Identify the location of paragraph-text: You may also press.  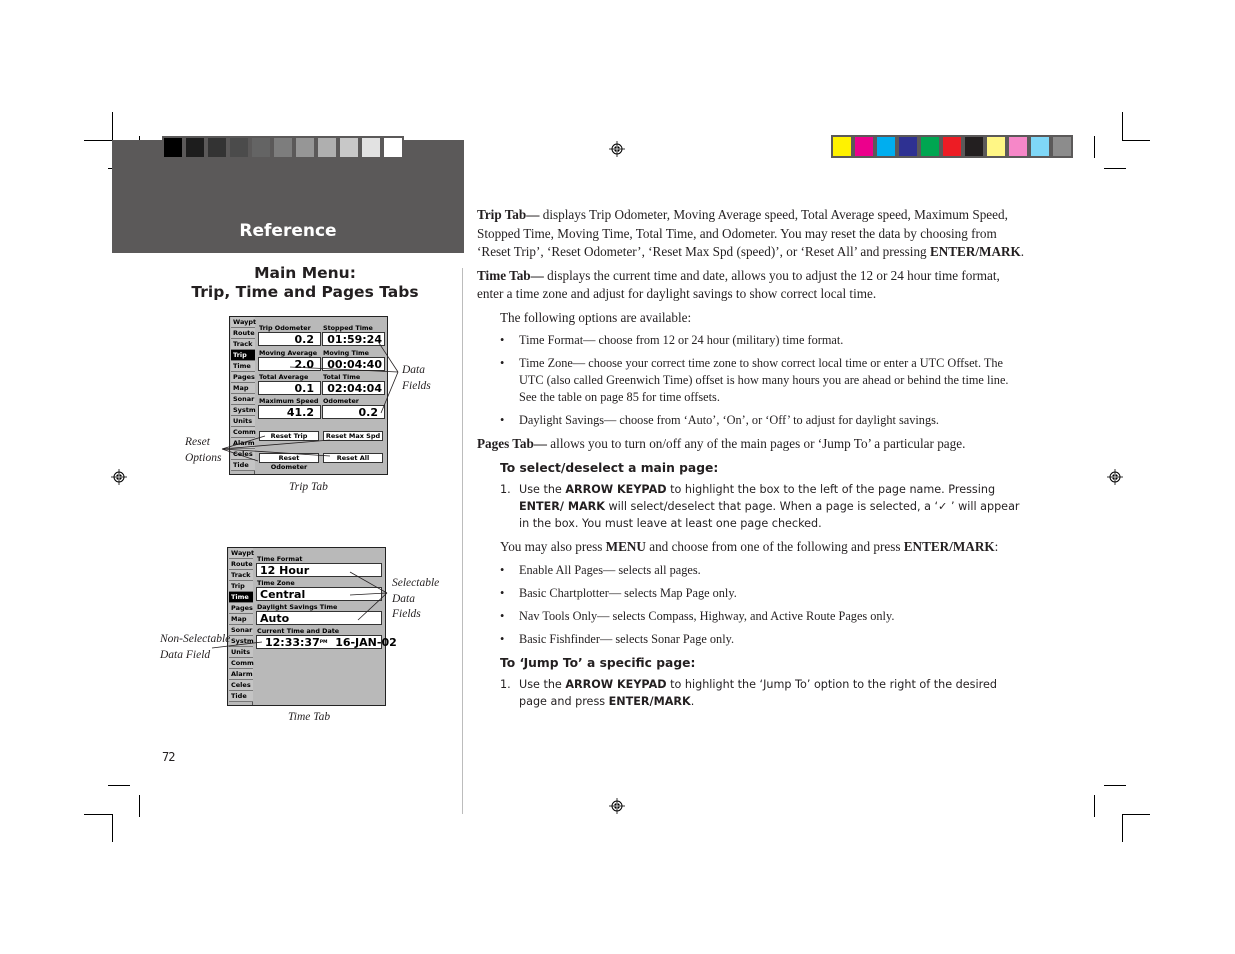
(553, 546).